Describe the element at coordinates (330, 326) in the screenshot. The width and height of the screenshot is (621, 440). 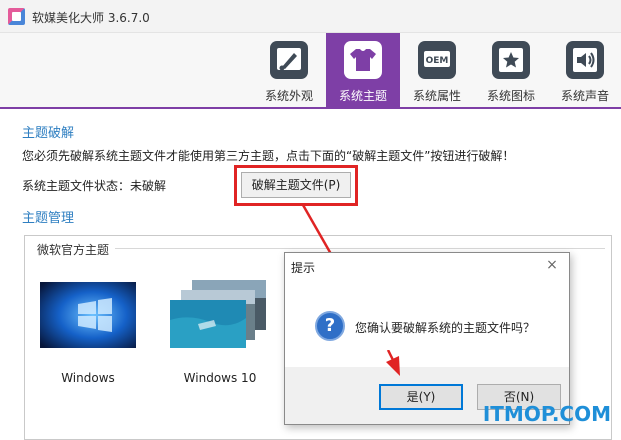
I see `question-icon: ?` at that location.